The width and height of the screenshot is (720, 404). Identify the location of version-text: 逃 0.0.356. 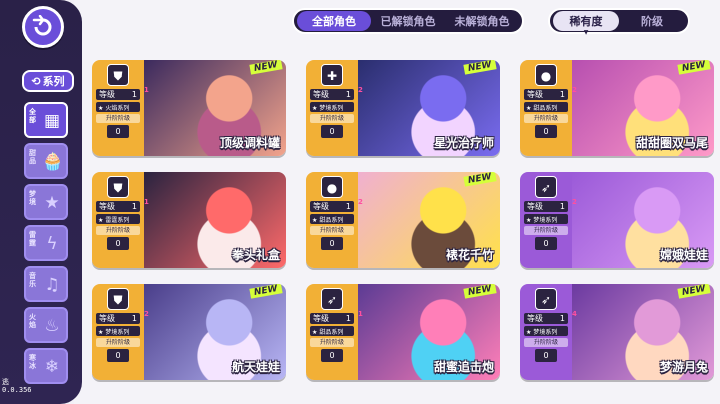
(22, 386).